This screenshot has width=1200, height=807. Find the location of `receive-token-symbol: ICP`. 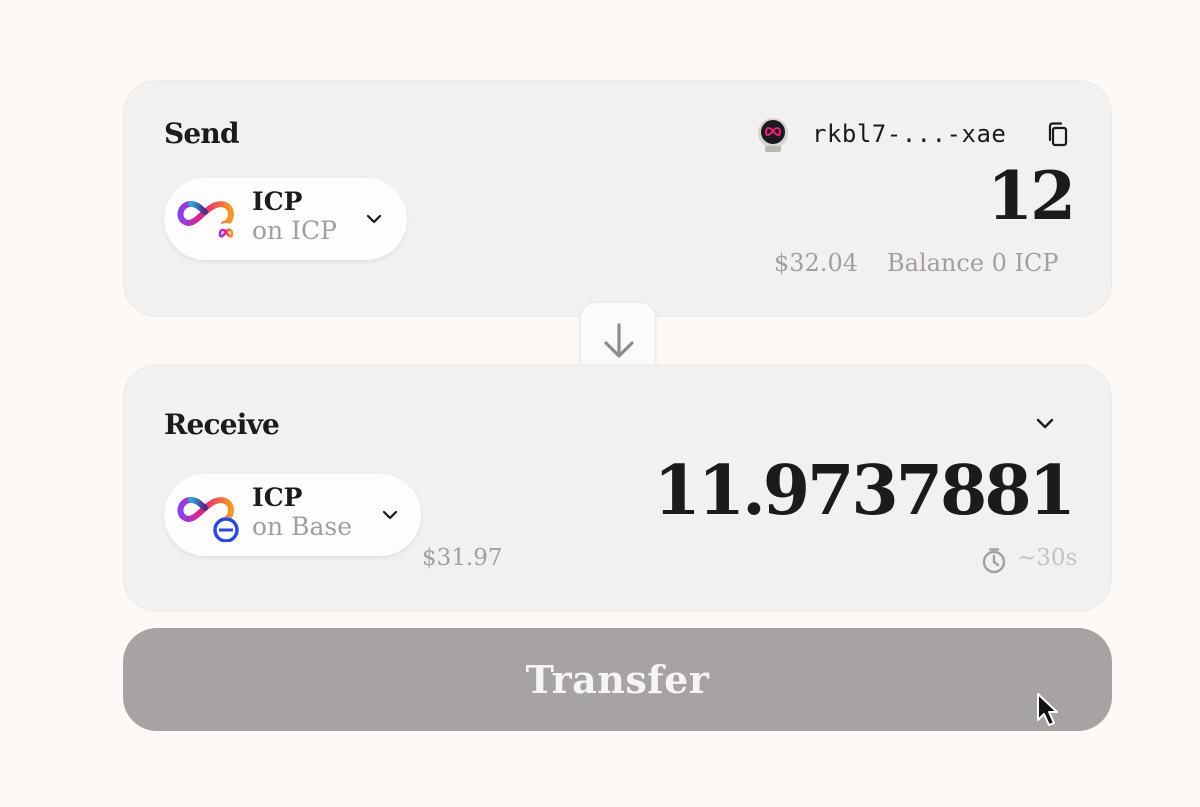

receive-token-symbol: ICP is located at coordinates (277, 497).